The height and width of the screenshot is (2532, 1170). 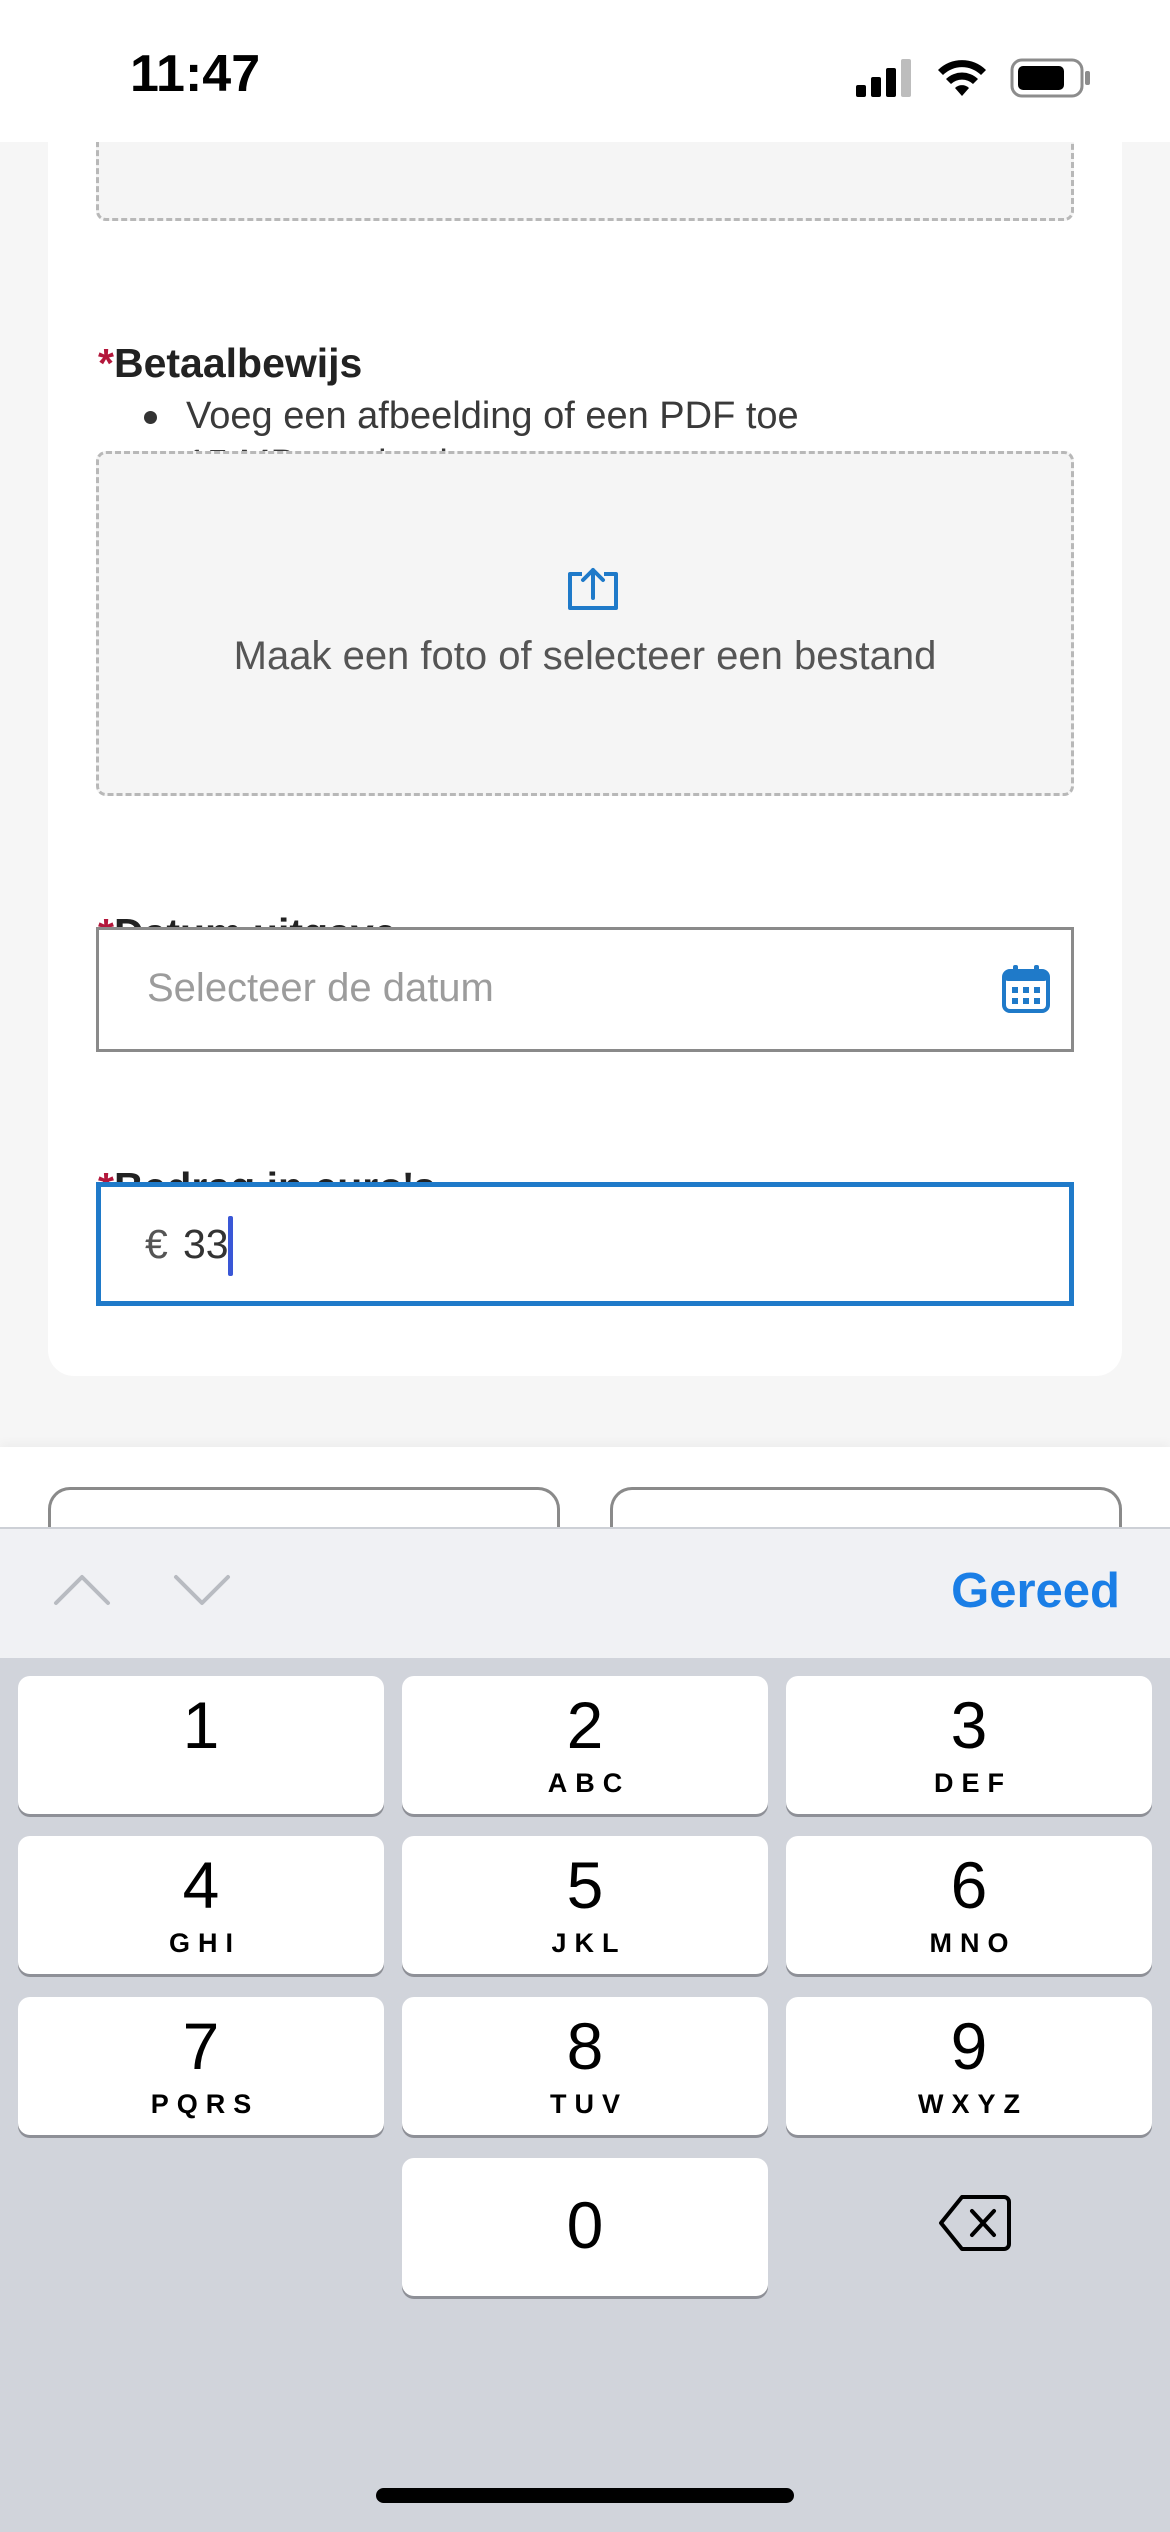 What do you see at coordinates (585, 1885) in the screenshot?
I see `key-digit: 5` at bounding box center [585, 1885].